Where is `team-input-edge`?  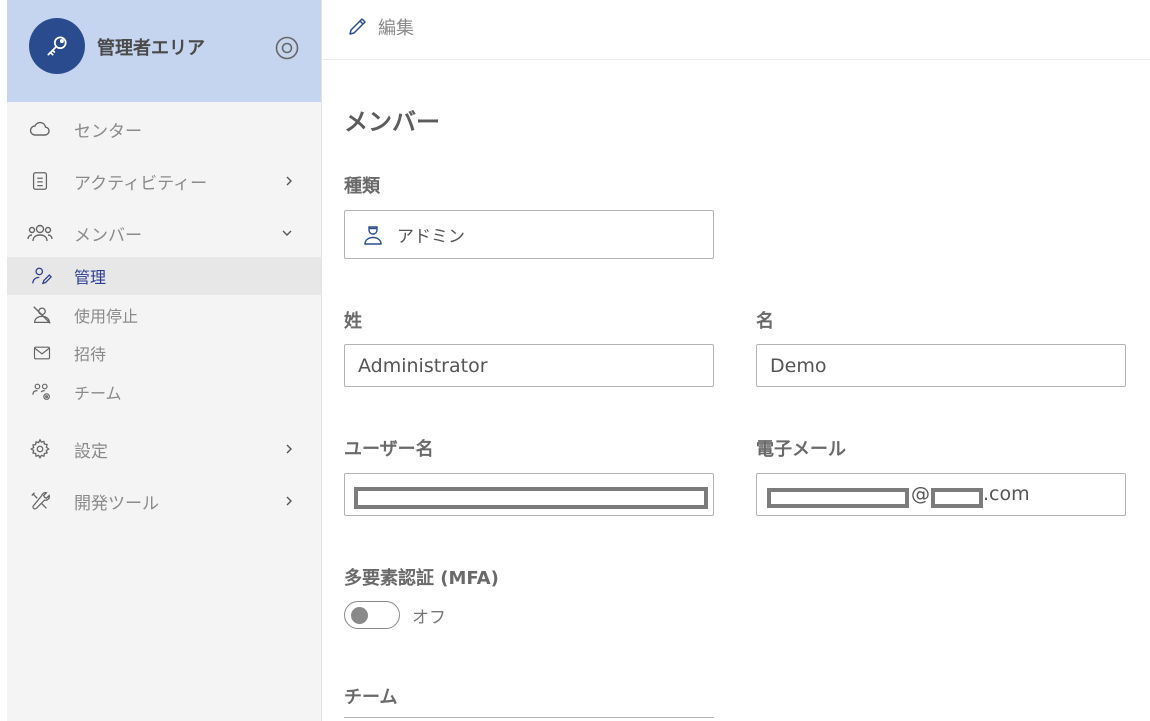
team-input-edge is located at coordinates (529, 719).